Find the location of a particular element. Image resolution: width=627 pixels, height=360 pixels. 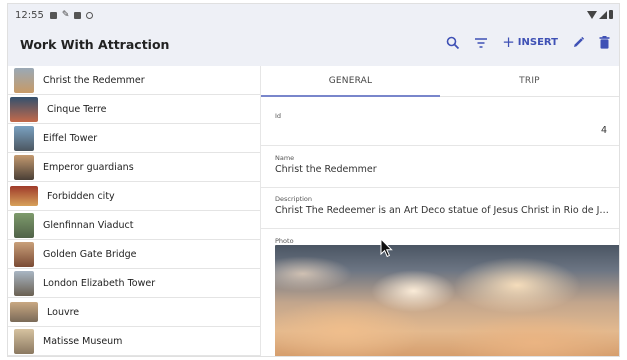

edit-icon is located at coordinates (579, 41).